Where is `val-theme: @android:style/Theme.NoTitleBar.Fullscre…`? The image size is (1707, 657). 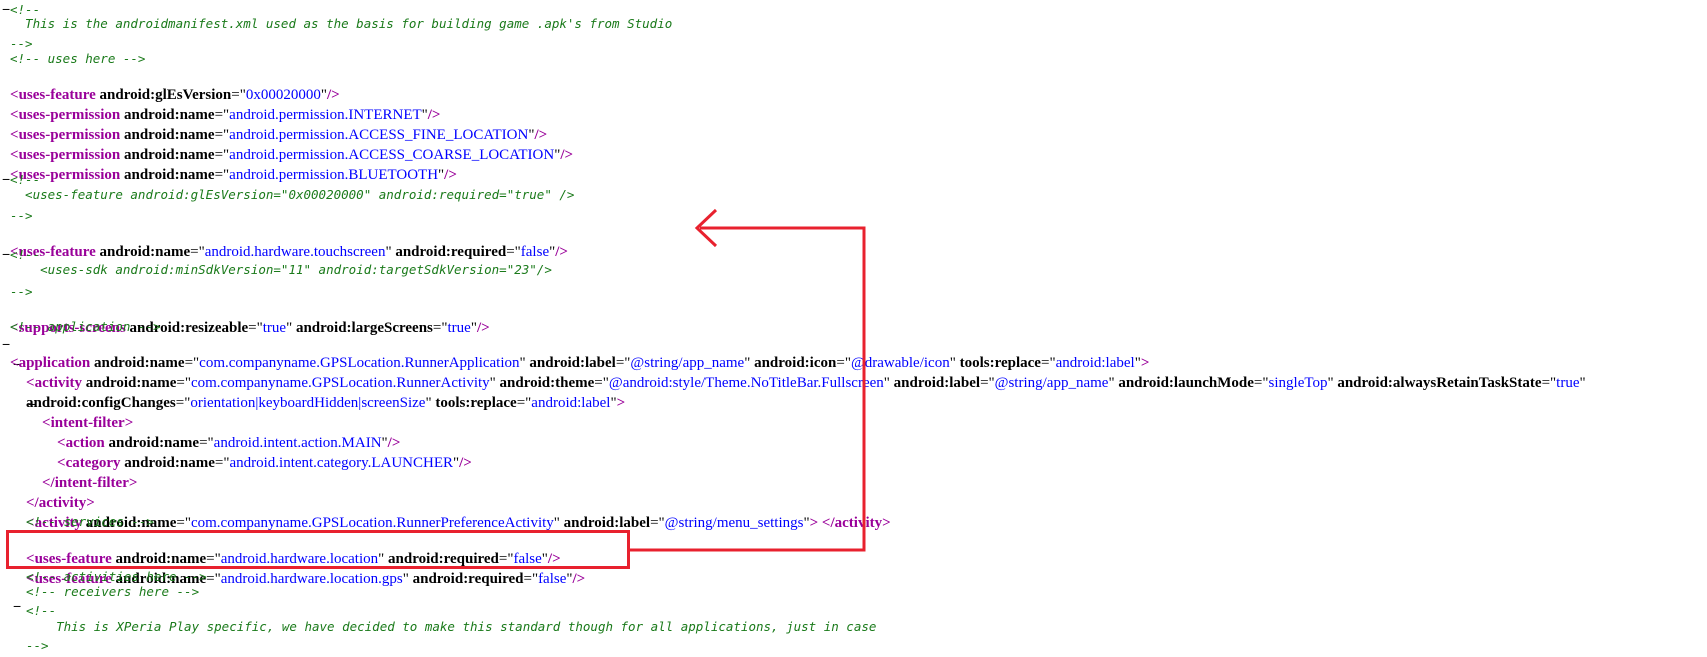
val-theme: @android:style/Theme.NoTitleBar.Fullscre… is located at coordinates (746, 383).